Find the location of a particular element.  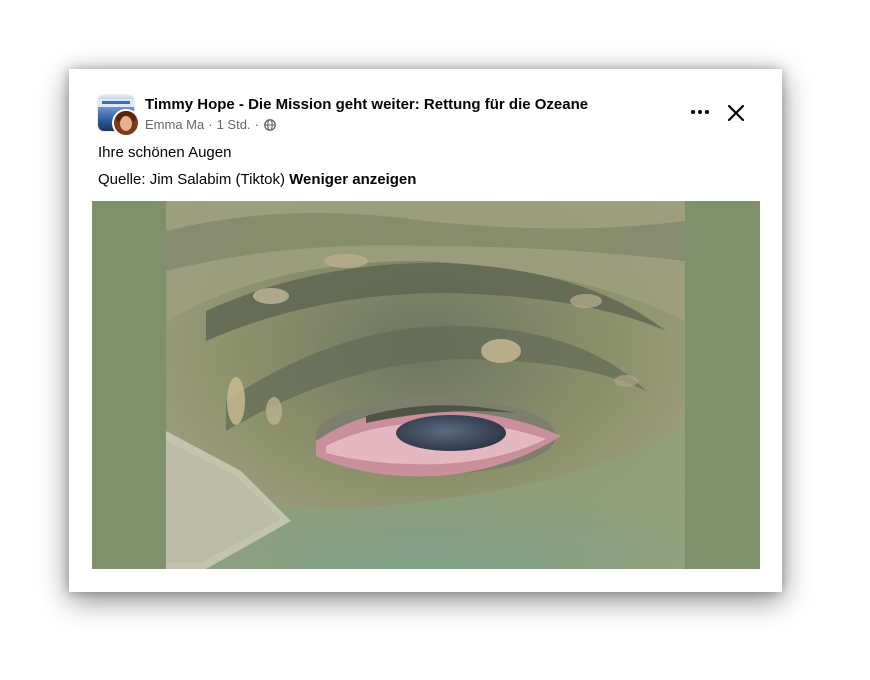

source-text: Quelle: Jim Salabim (Tiktok) is located at coordinates (191, 179).